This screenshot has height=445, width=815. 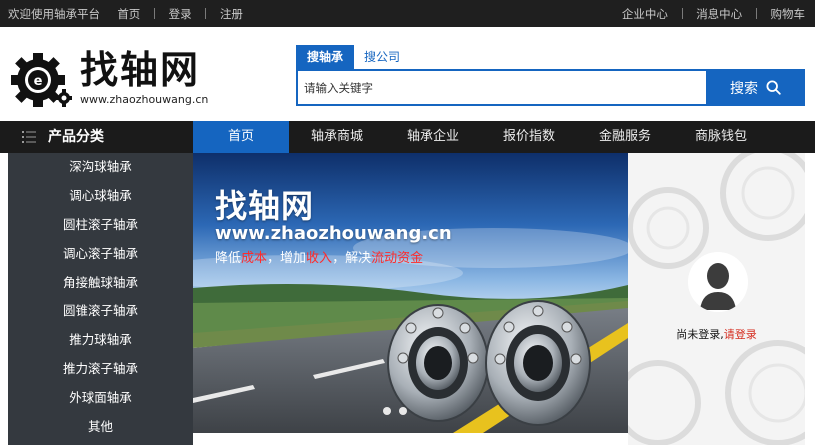 I want to click on svg-text: e, so click(x=38, y=81).